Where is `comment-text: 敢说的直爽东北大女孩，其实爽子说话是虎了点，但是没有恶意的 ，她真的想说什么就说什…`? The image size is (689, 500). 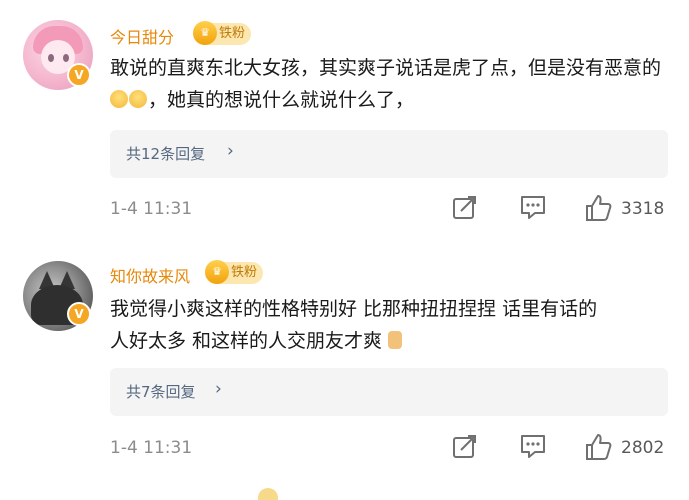 comment-text: 敢说的直爽东北大女孩，其实爽子说话是虎了点，但是没有恶意的 ，她真的想说什么就说什… is located at coordinates (390, 84).